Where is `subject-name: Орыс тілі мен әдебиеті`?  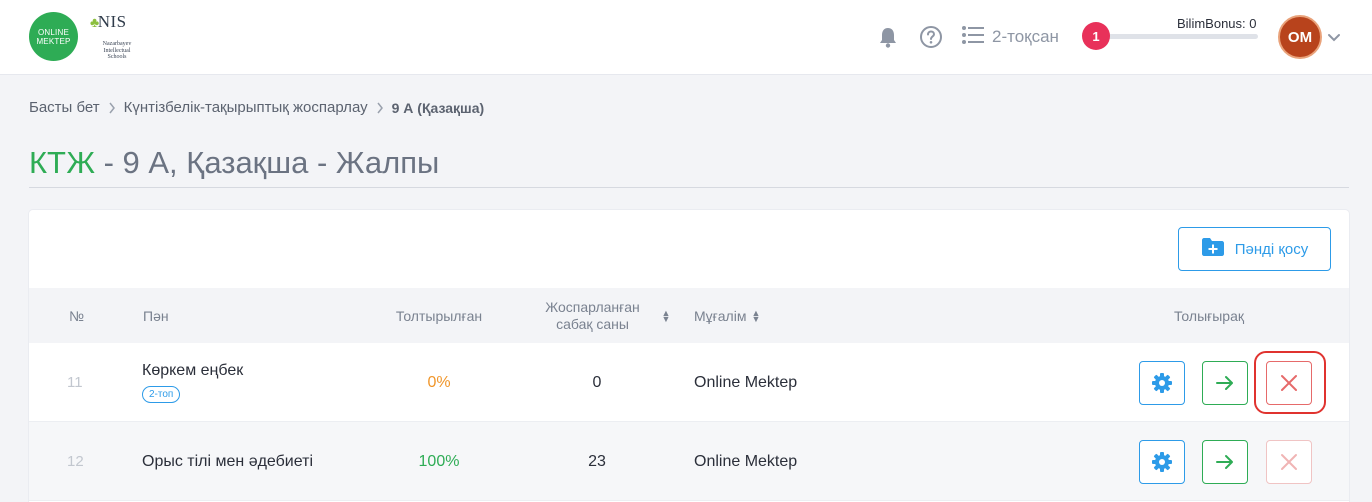 subject-name: Орыс тілі мен әдебиеті is located at coordinates (227, 461).